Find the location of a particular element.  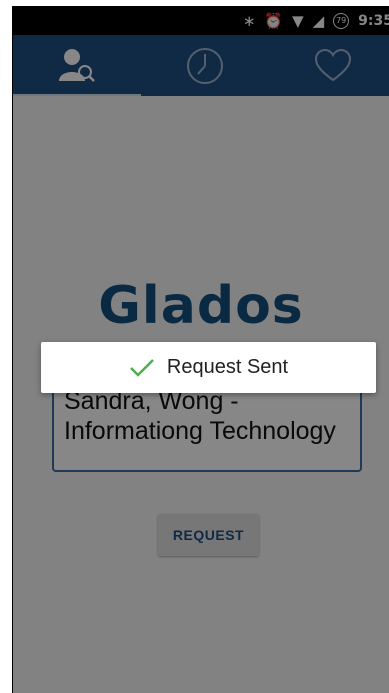

request-sent-toast: Request Sent is located at coordinates (208, 367).